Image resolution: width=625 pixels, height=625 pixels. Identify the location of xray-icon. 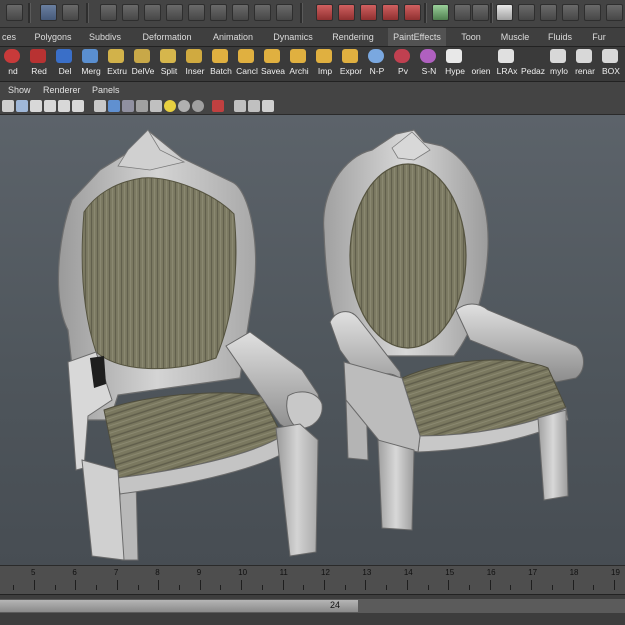
(142, 106).